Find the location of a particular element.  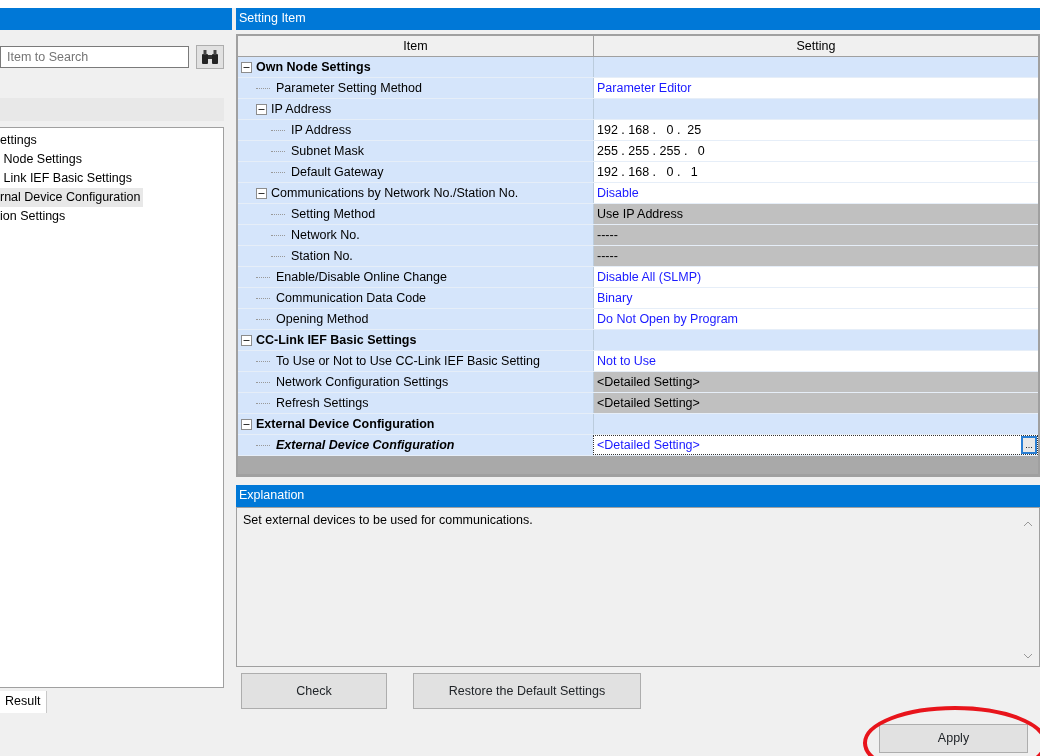

setting-row: Communication Data Code Binary is located at coordinates (638, 298).